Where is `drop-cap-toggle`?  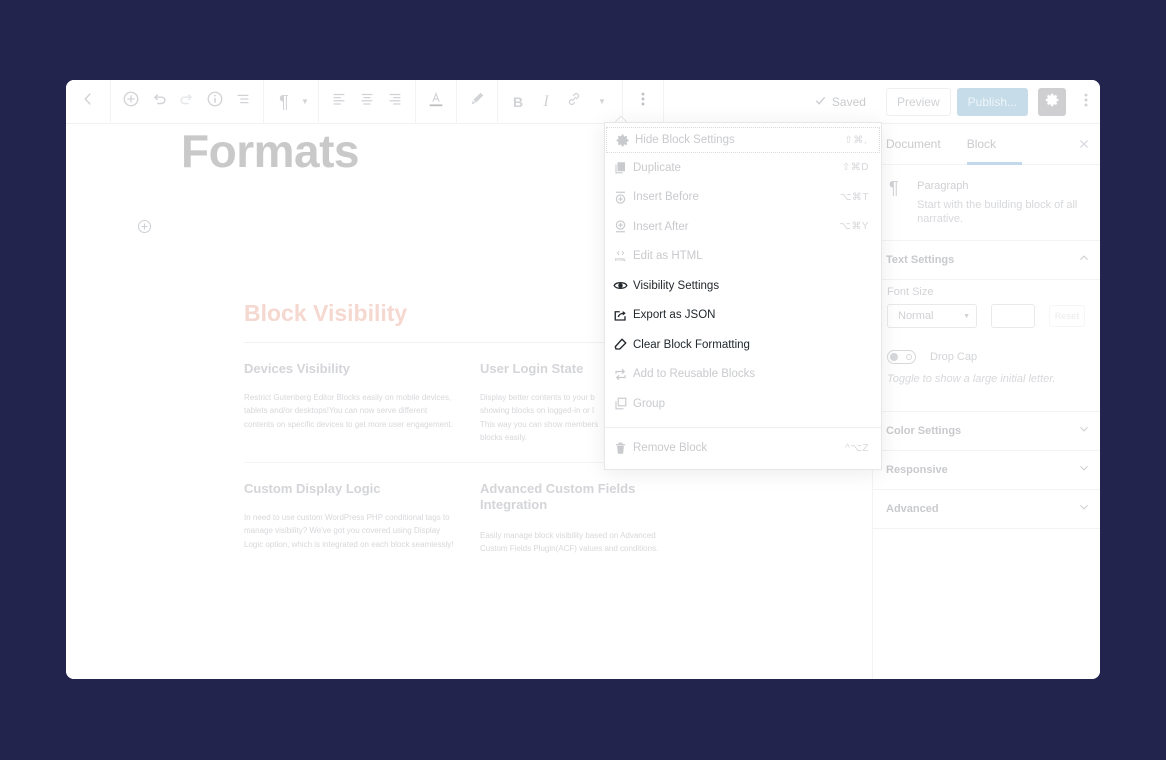
drop-cap-toggle is located at coordinates (901, 357).